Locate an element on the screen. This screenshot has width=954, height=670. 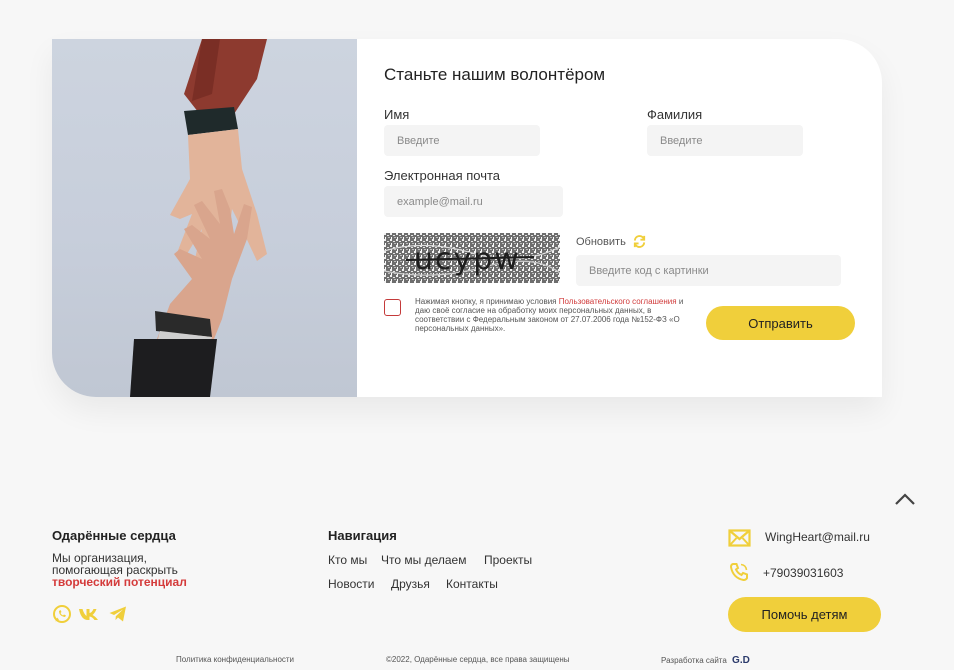
footer-nav-title: Навигация is located at coordinates (362, 535).